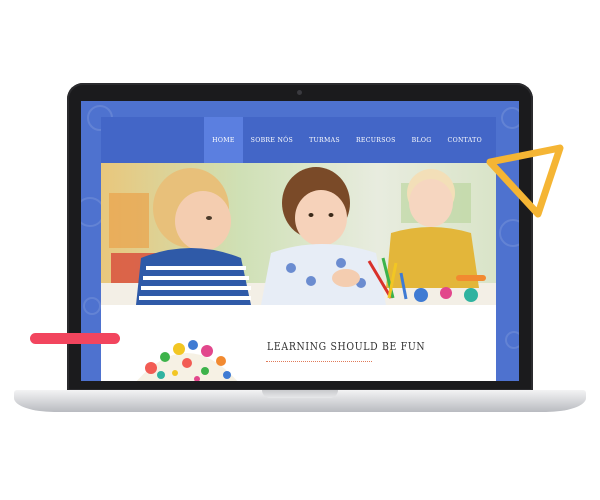 The height and width of the screenshot is (500, 600). What do you see at coordinates (272, 140) in the screenshot?
I see `nav-item-sobre-nos: SOBRE NÓS` at bounding box center [272, 140].